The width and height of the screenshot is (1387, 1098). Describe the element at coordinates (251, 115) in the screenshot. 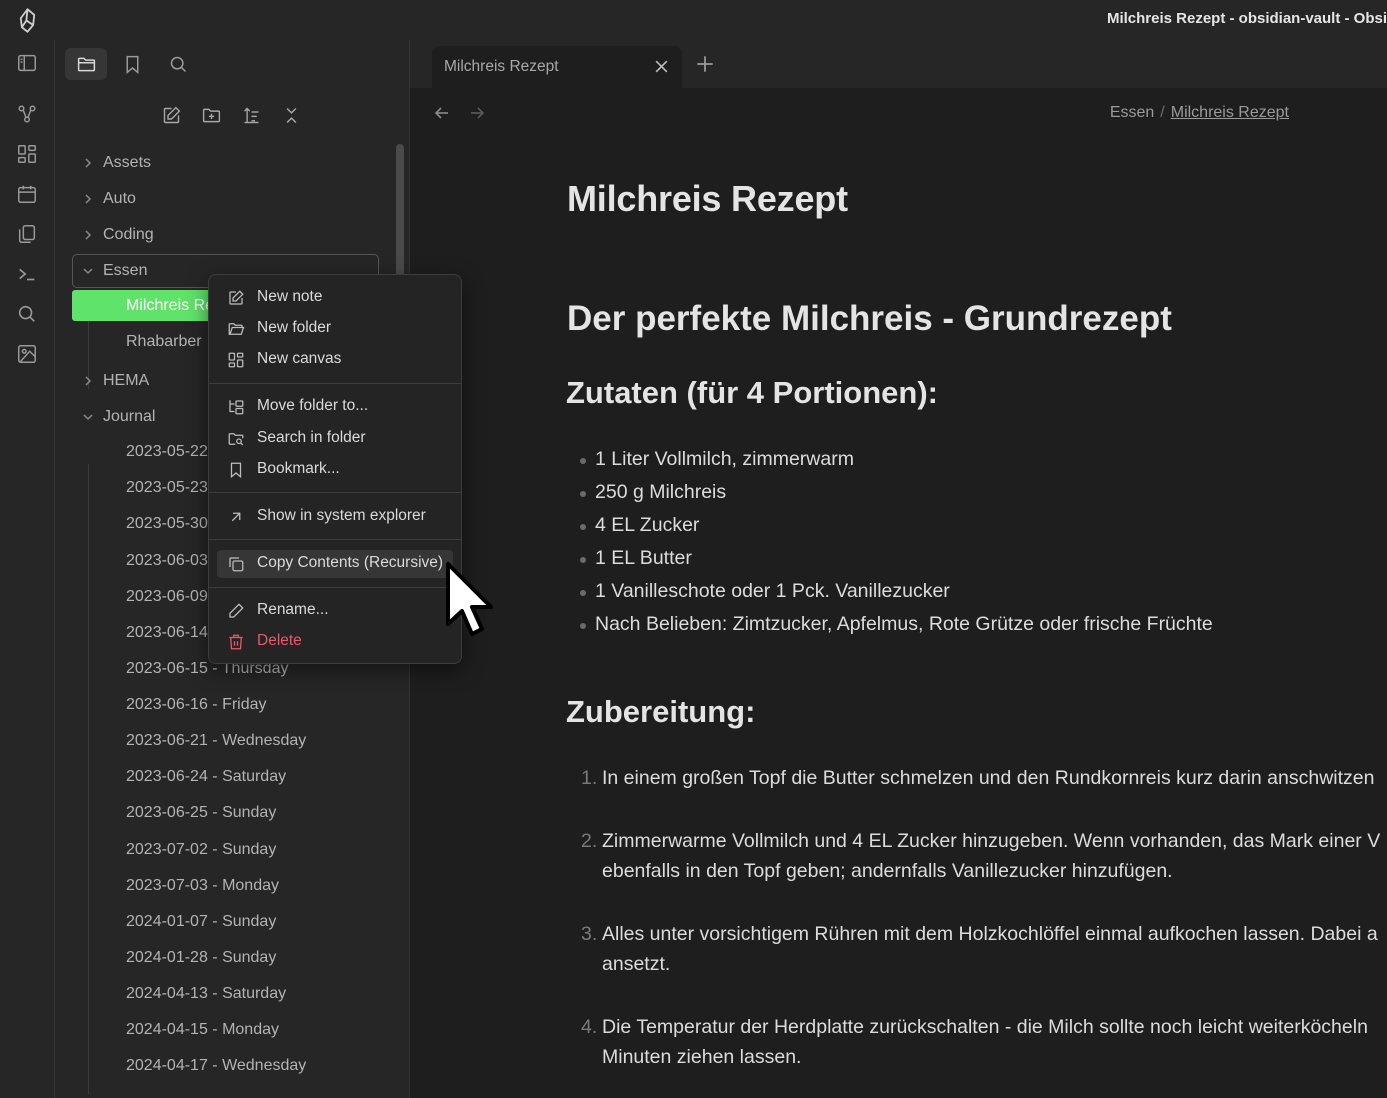

I see `sort-button` at that location.